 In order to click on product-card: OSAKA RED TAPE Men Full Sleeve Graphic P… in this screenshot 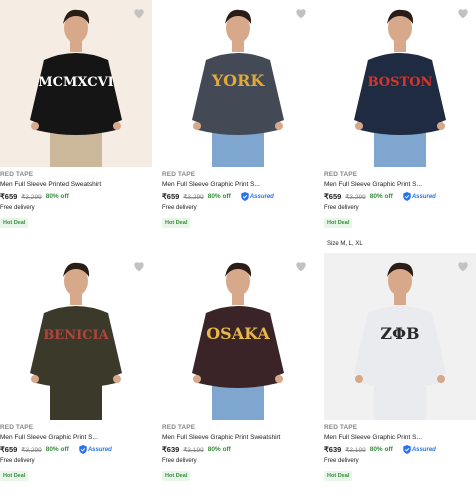, I will do `click(238, 367)`.